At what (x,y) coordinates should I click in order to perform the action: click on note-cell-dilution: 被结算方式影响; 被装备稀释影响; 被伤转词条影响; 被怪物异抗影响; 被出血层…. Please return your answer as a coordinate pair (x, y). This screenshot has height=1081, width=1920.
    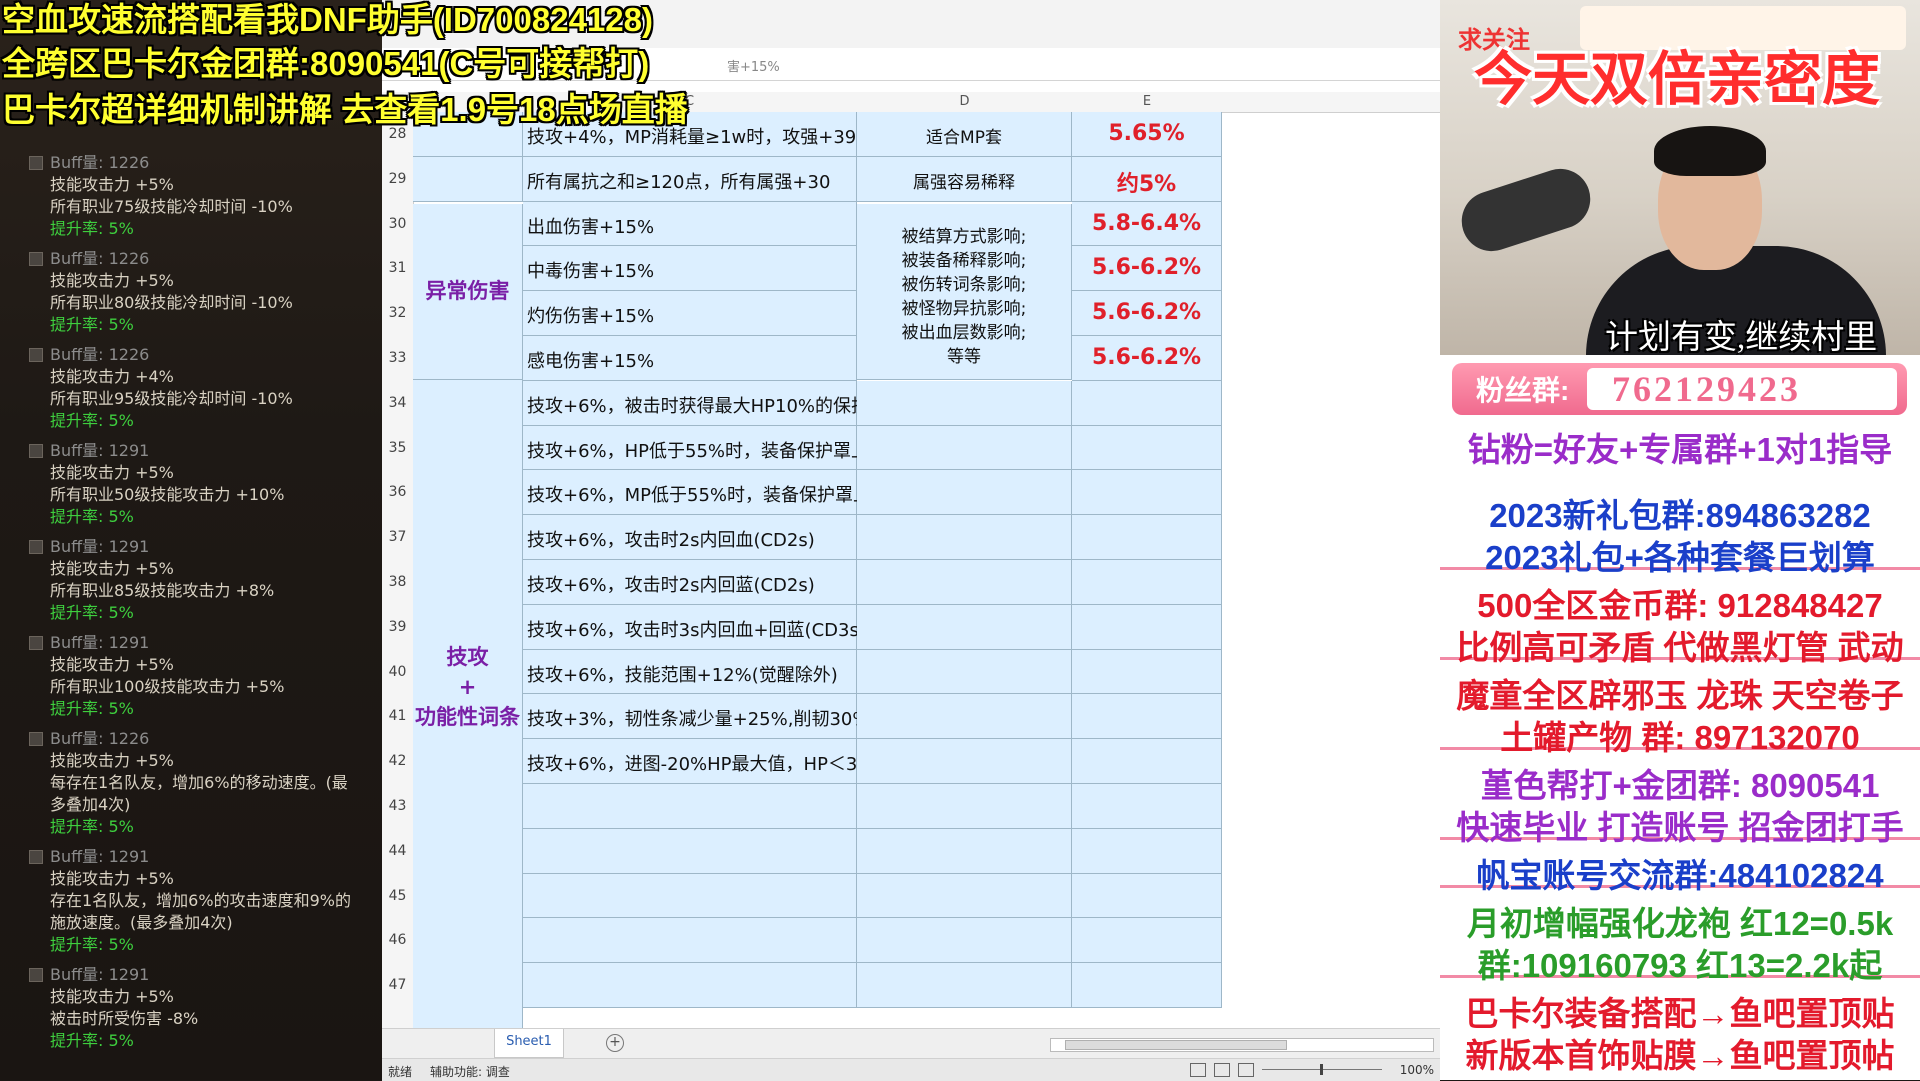
    Looking at the image, I should click on (964, 292).